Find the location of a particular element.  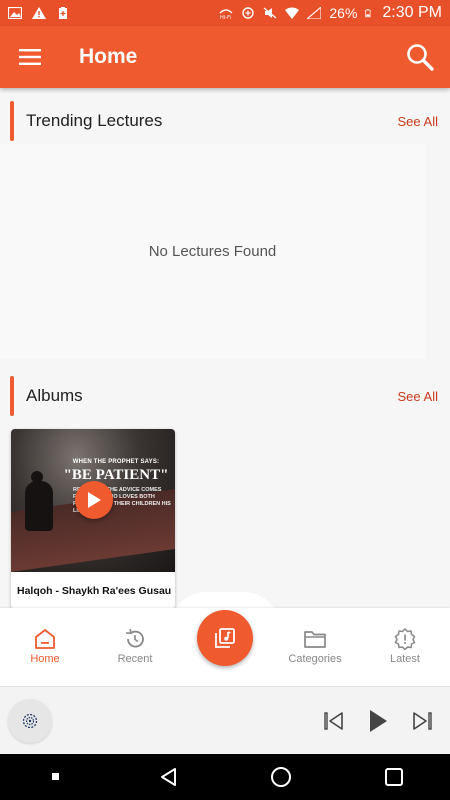

home-circle-icon is located at coordinates (281, 777).